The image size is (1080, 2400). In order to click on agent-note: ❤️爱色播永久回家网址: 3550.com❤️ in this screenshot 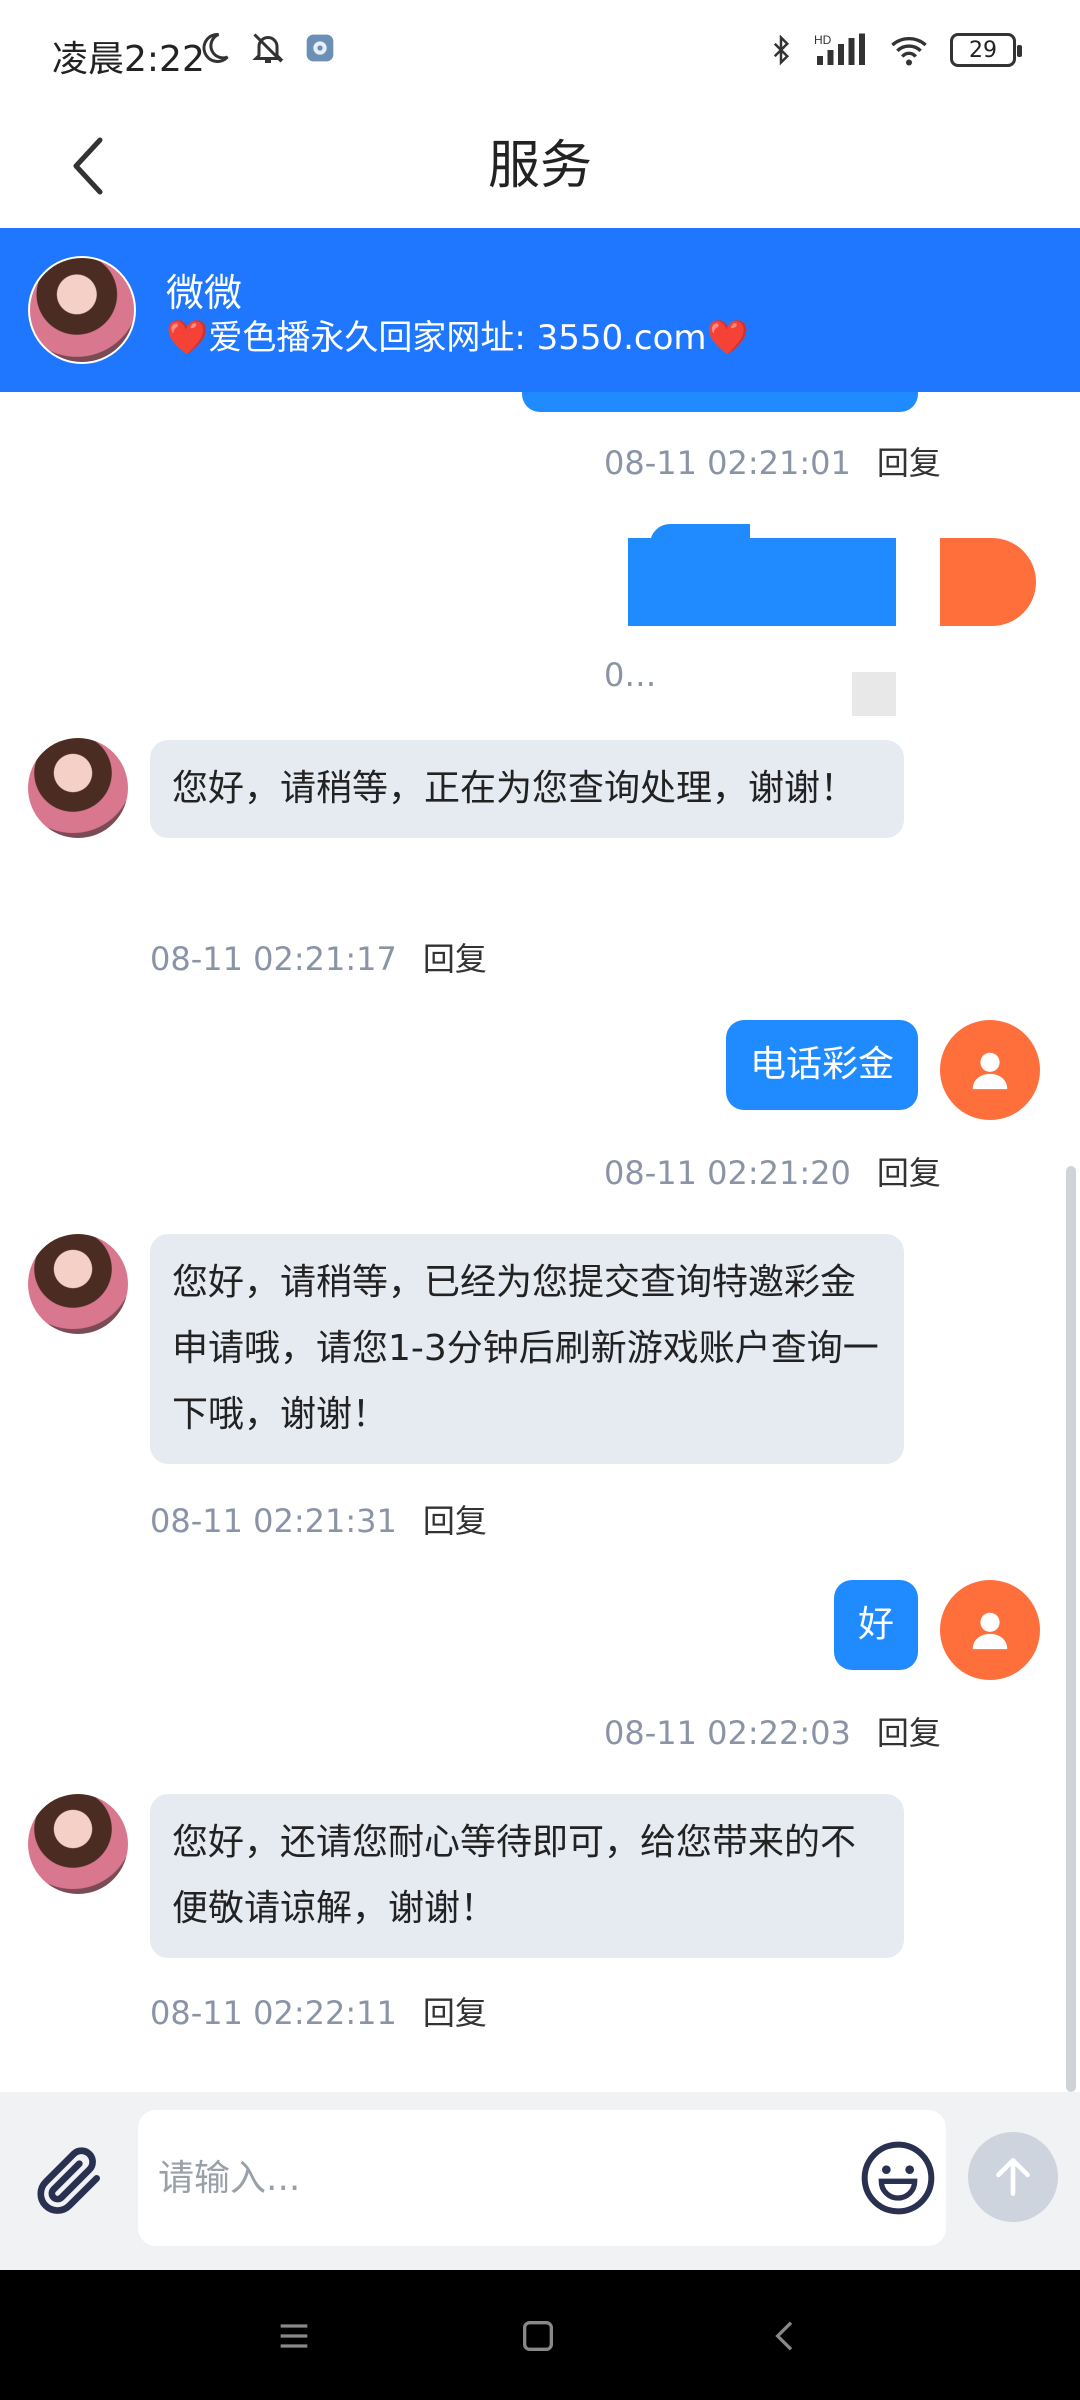, I will do `click(457, 338)`.